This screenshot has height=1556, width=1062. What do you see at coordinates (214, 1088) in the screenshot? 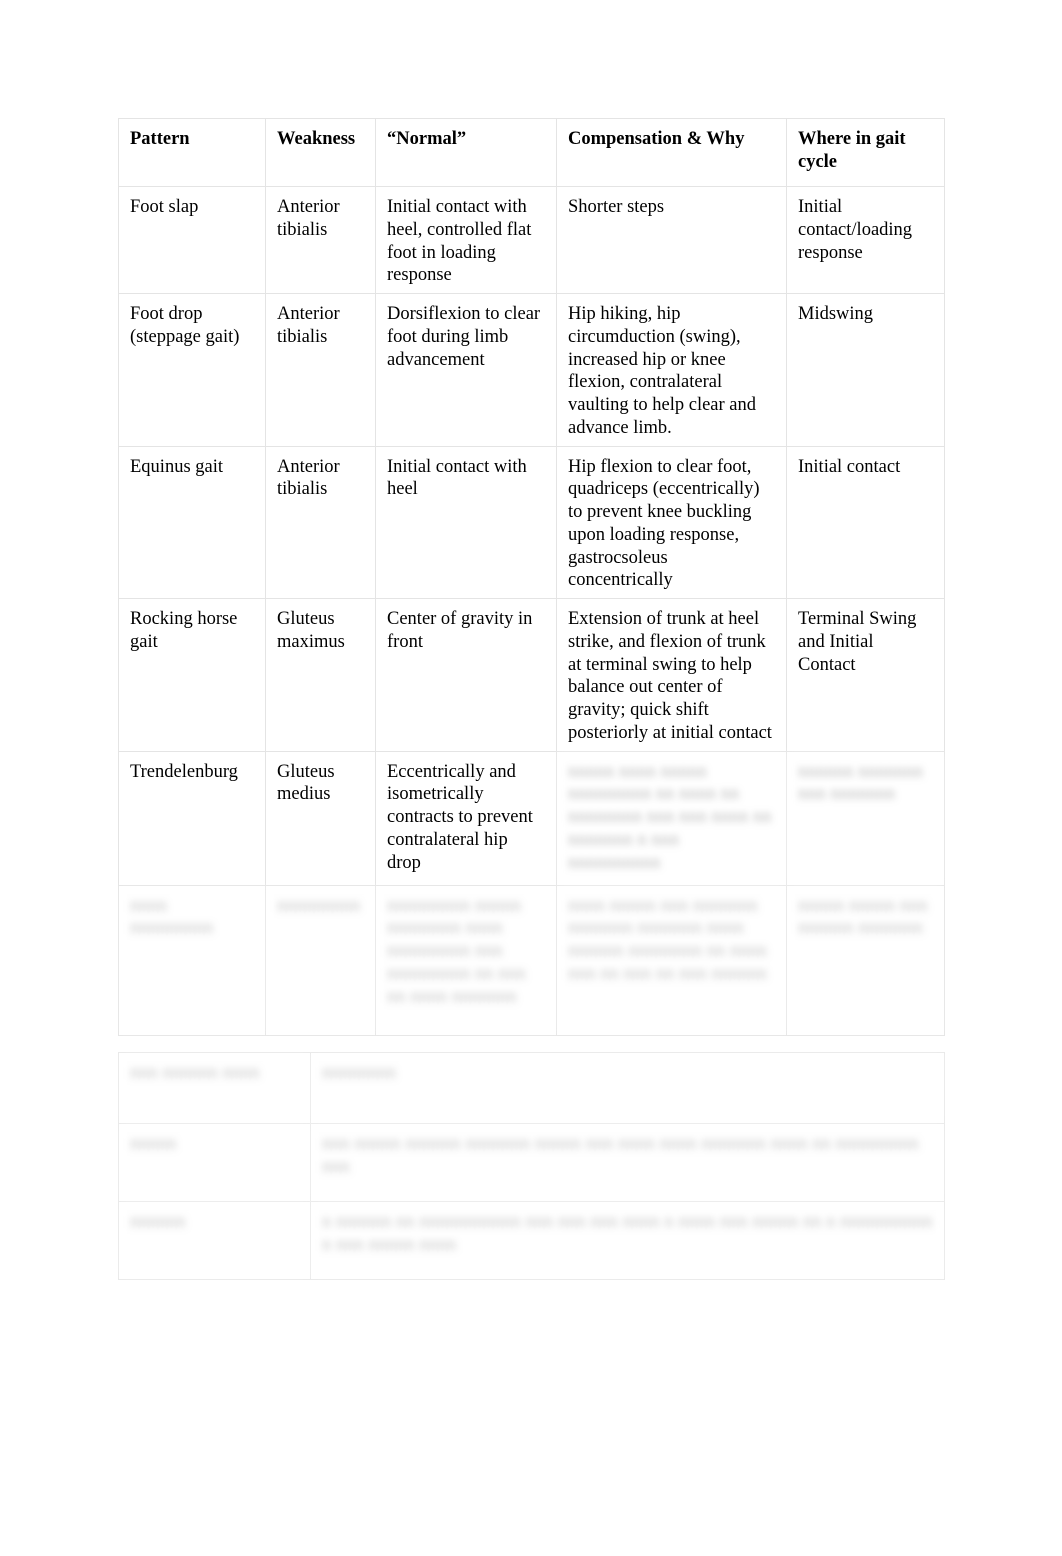
I see `sub-column-header-label: nnn nnnnnn nnnn` at bounding box center [214, 1088].